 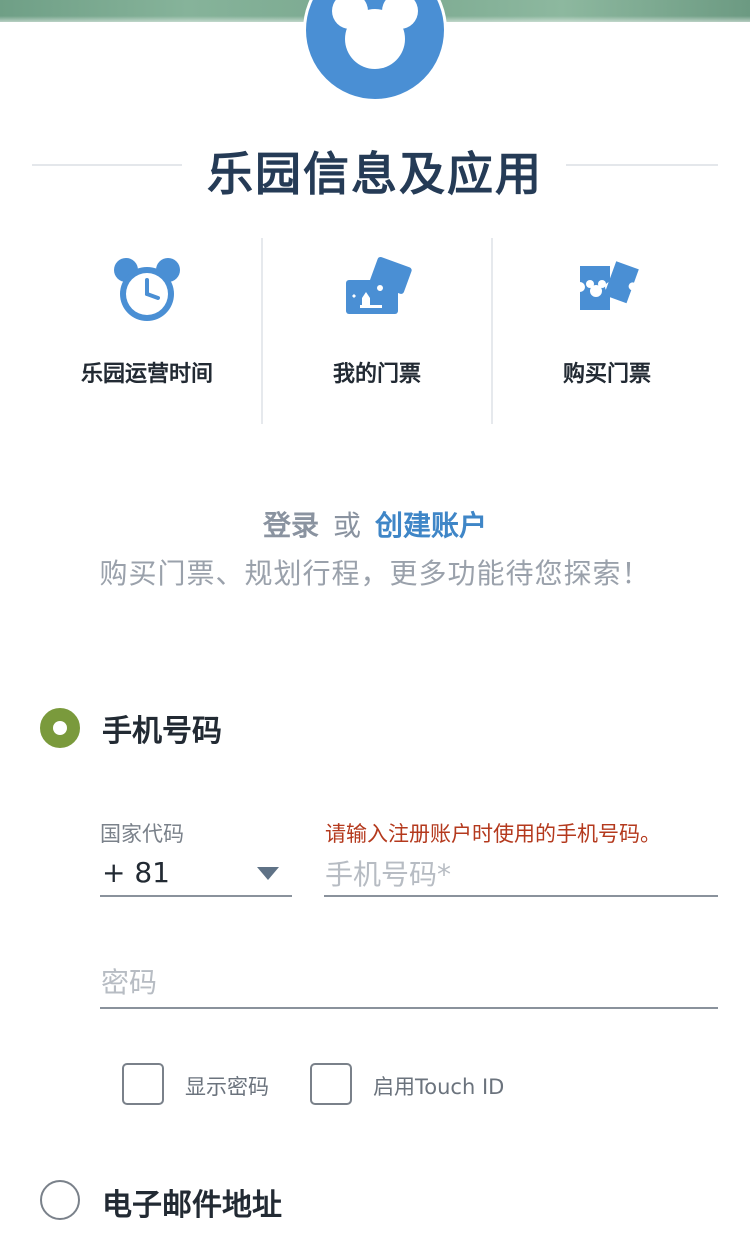 What do you see at coordinates (375, 174) in the screenshot?
I see `page-title: 乐园信息及应用` at bounding box center [375, 174].